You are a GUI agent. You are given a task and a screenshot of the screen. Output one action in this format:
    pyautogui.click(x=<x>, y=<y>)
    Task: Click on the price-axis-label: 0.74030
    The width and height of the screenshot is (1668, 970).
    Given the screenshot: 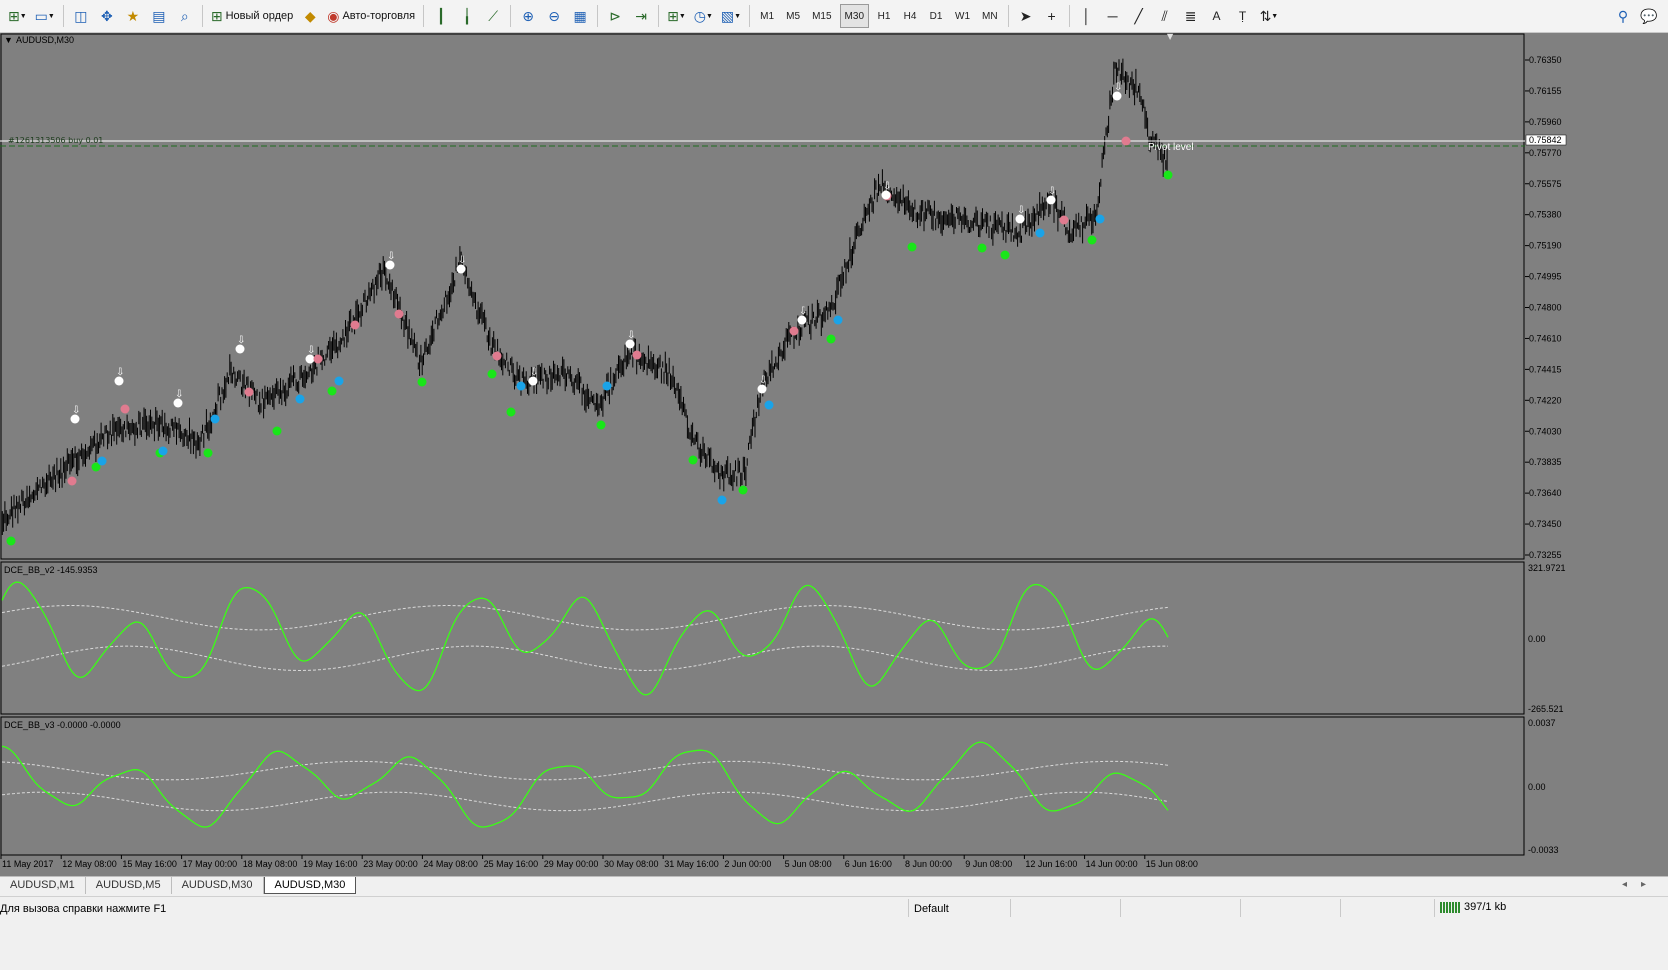 What is the action you would take?
    pyautogui.click(x=1545, y=431)
    